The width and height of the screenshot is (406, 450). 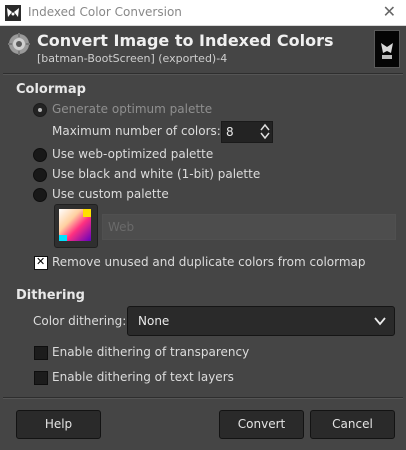 I want to click on cancel-button: Cancel, so click(x=352, y=424).